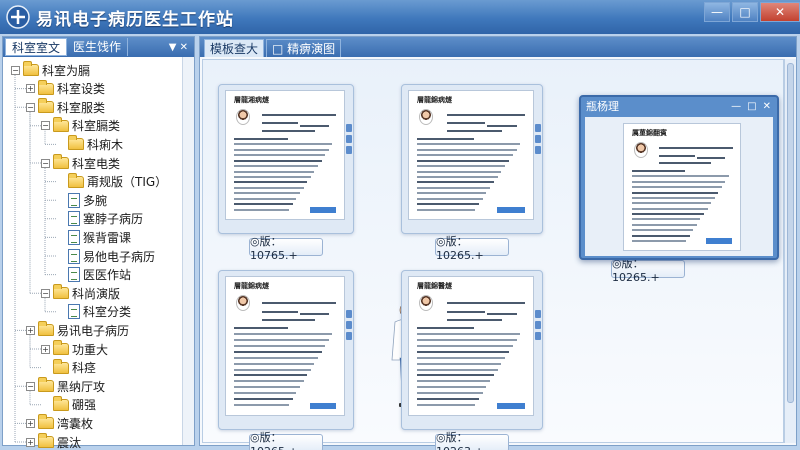 The width and height of the screenshot is (800, 450). Describe the element at coordinates (74, 349) in the screenshot. I see `tree-item: + 功重大` at that location.